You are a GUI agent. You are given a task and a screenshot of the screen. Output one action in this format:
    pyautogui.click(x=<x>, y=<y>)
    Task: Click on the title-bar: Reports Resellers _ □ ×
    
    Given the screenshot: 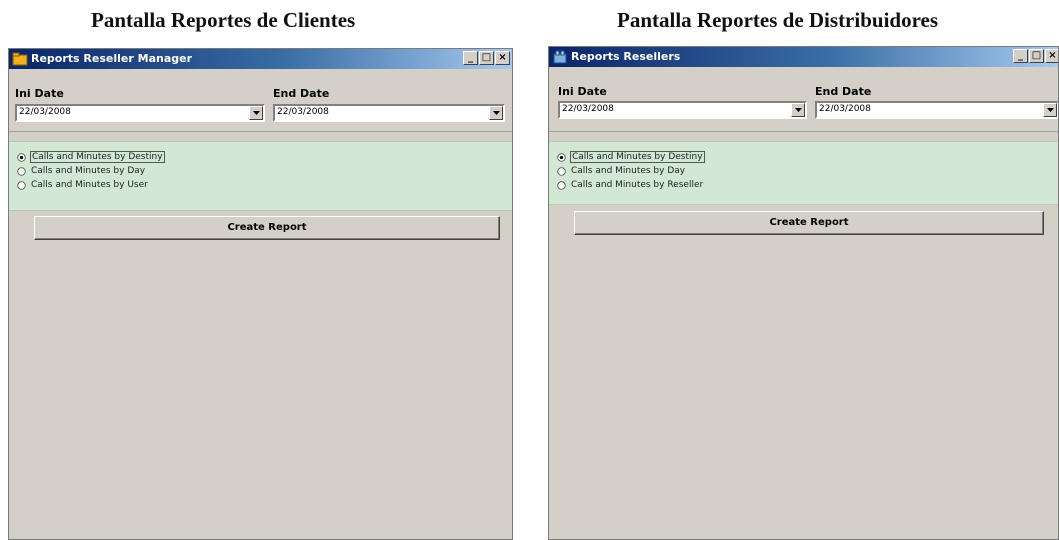 What is the action you would take?
    pyautogui.click(x=803, y=57)
    